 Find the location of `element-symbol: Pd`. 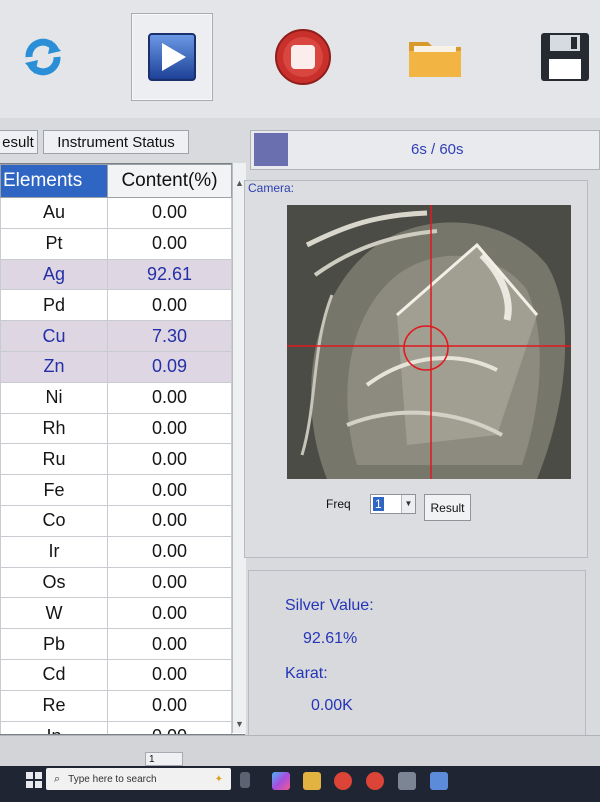

element-symbol: Pd is located at coordinates (54, 305).